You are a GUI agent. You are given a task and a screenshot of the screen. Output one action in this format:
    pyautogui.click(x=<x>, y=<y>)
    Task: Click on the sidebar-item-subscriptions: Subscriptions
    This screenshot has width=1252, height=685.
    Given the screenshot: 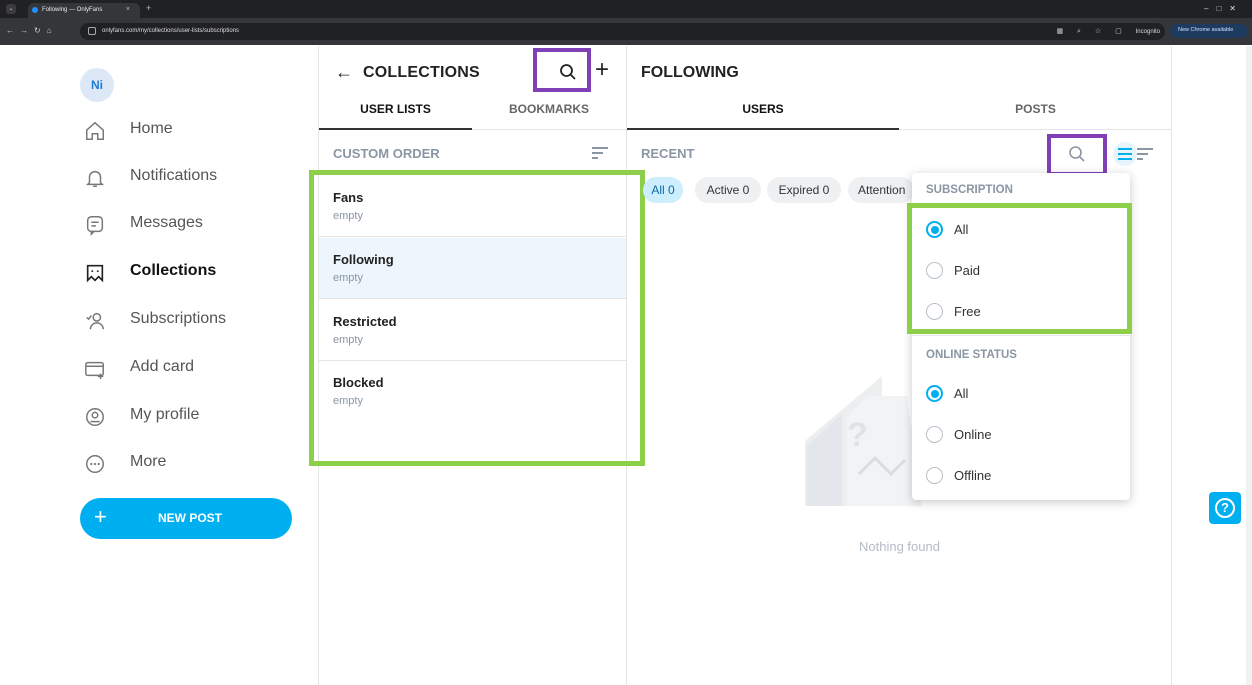 What is the action you would take?
    pyautogui.click(x=195, y=321)
    